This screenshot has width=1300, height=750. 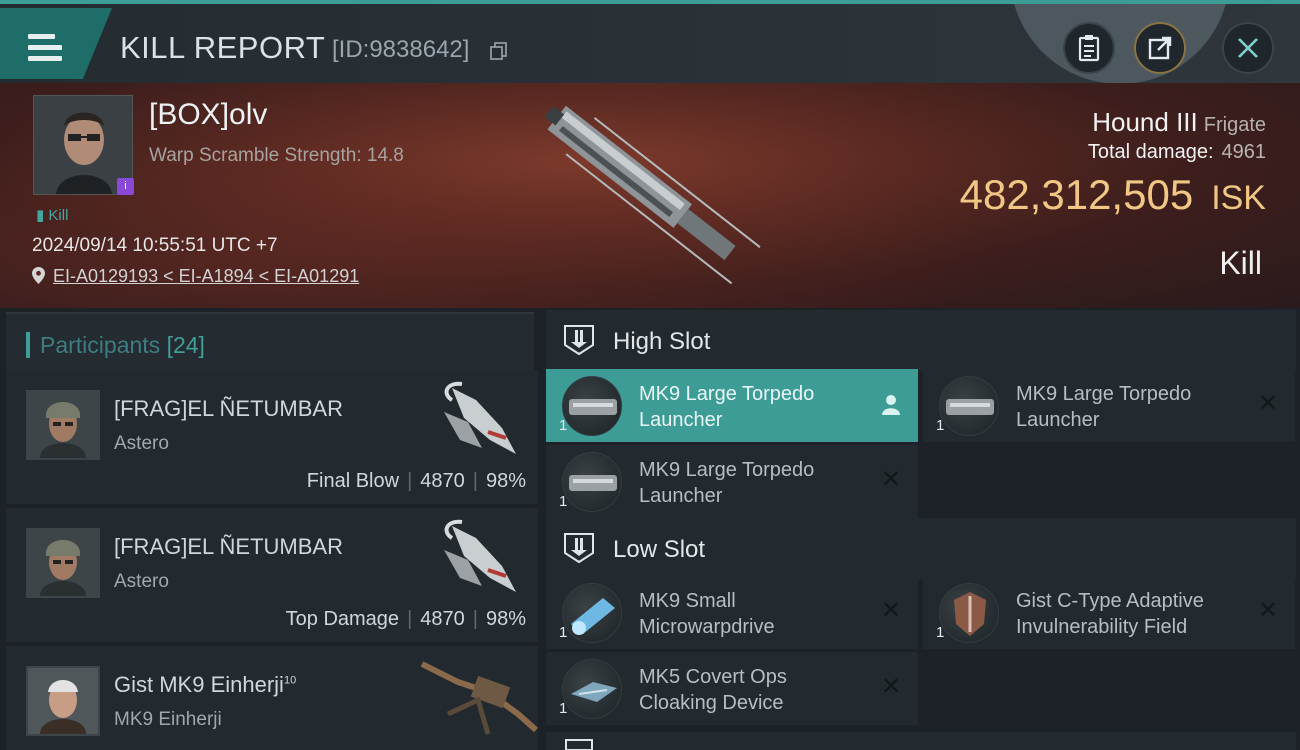 What do you see at coordinates (168, 719) in the screenshot?
I see `participant-ship: MK9 Einherji` at bounding box center [168, 719].